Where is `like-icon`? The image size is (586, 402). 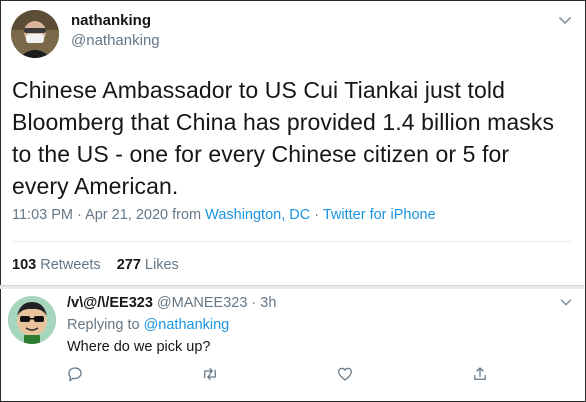
like-icon is located at coordinates (345, 374).